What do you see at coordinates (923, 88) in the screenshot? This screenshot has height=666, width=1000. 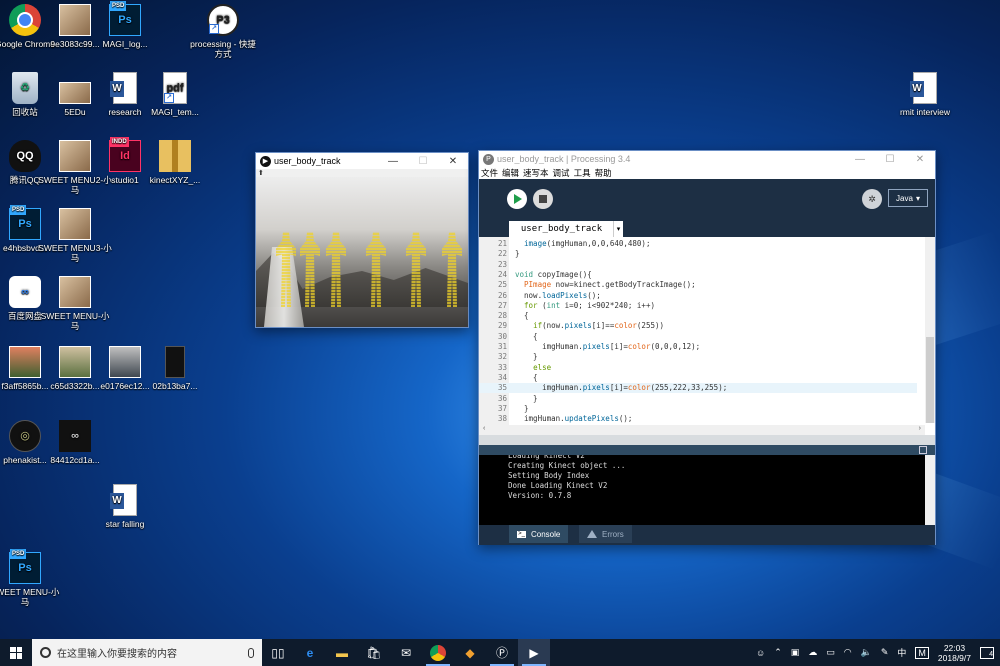 I see `word-document-icon` at bounding box center [923, 88].